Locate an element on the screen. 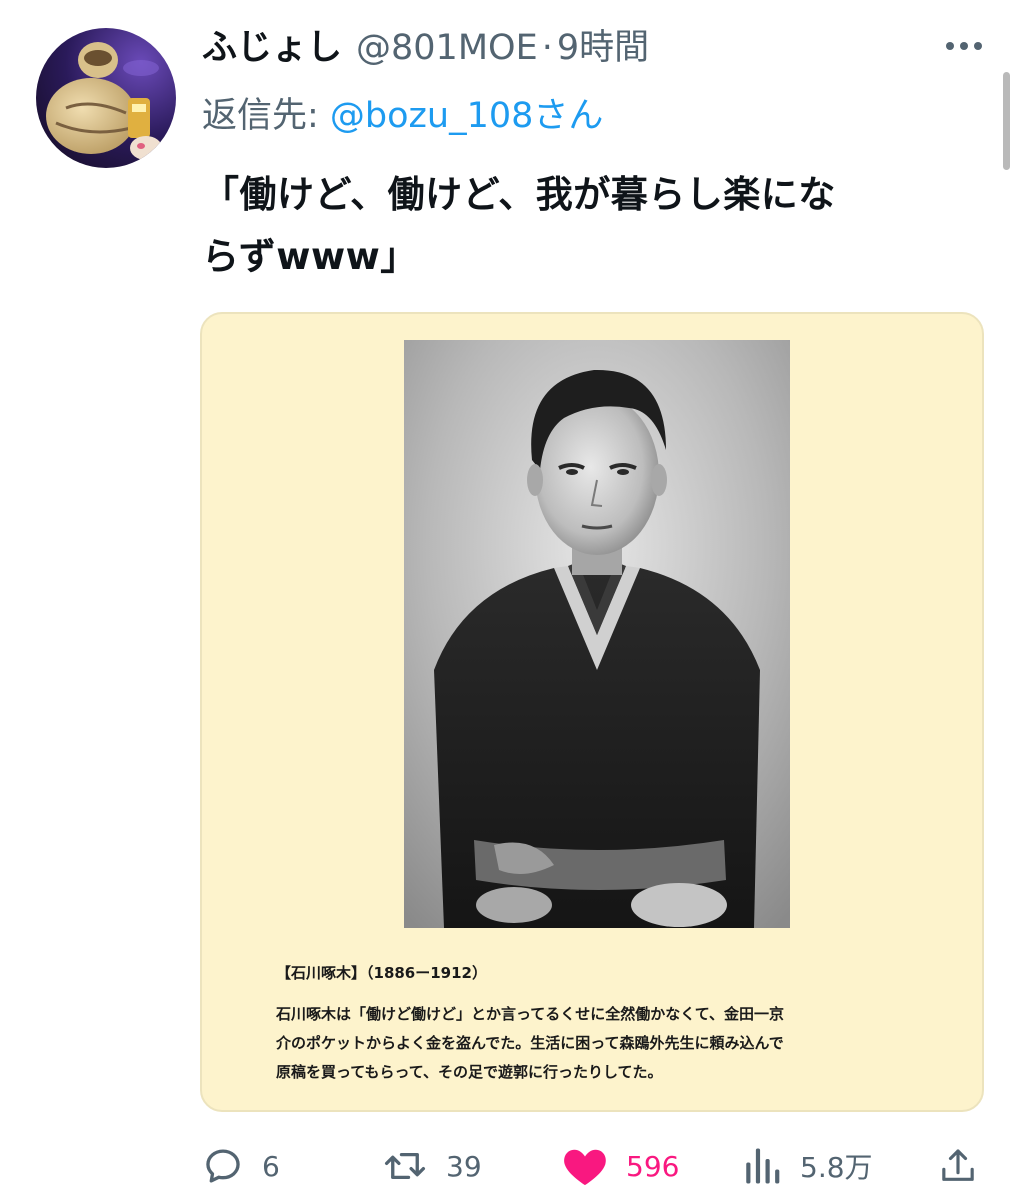 This screenshot has height=1200, width=1018. heart-icon is located at coordinates (585, 1167).